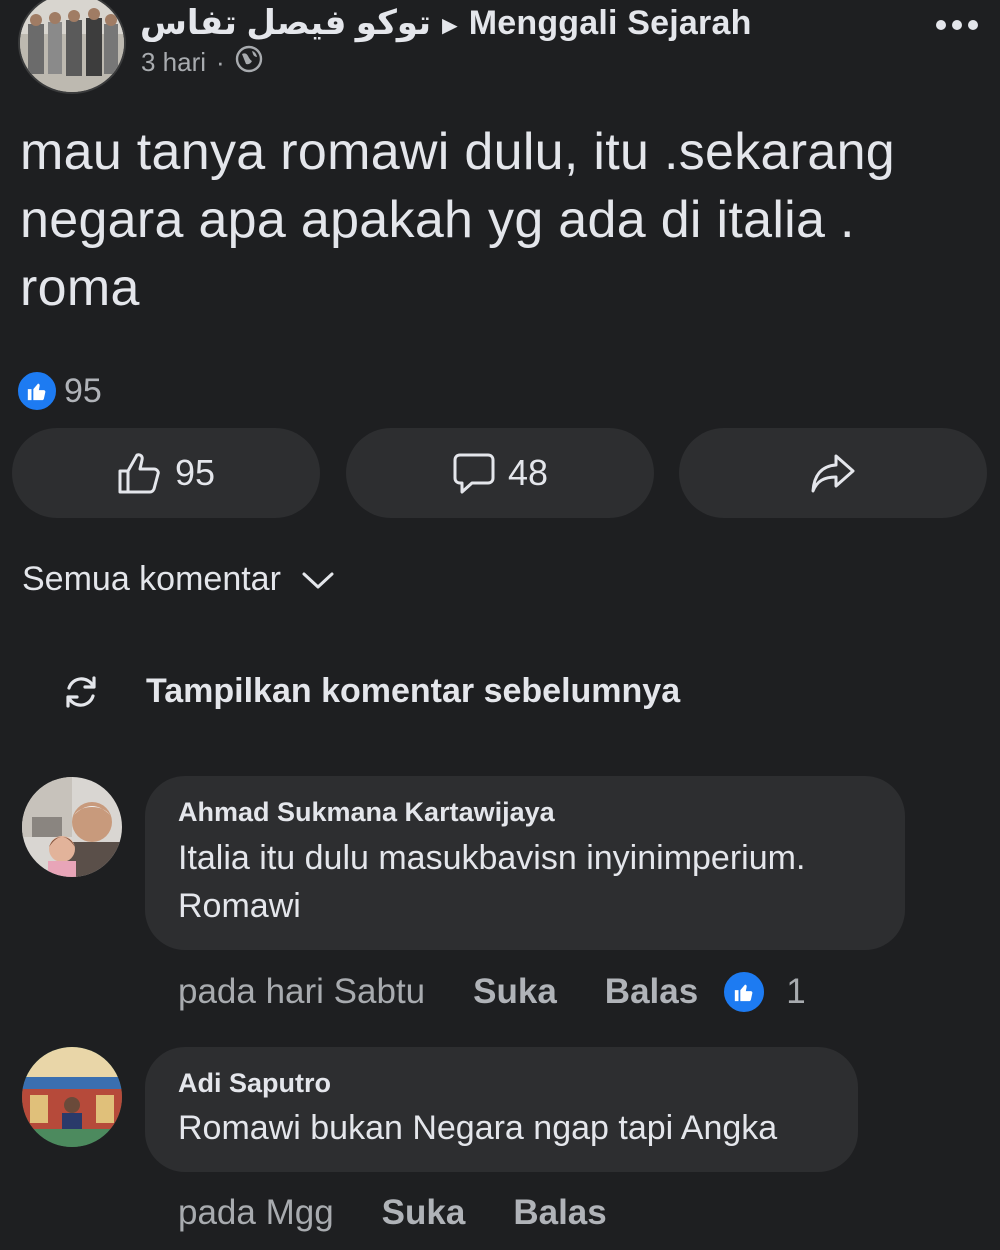 This screenshot has width=1000, height=1250. I want to click on group-name: Menggali Sejarah, so click(610, 23).